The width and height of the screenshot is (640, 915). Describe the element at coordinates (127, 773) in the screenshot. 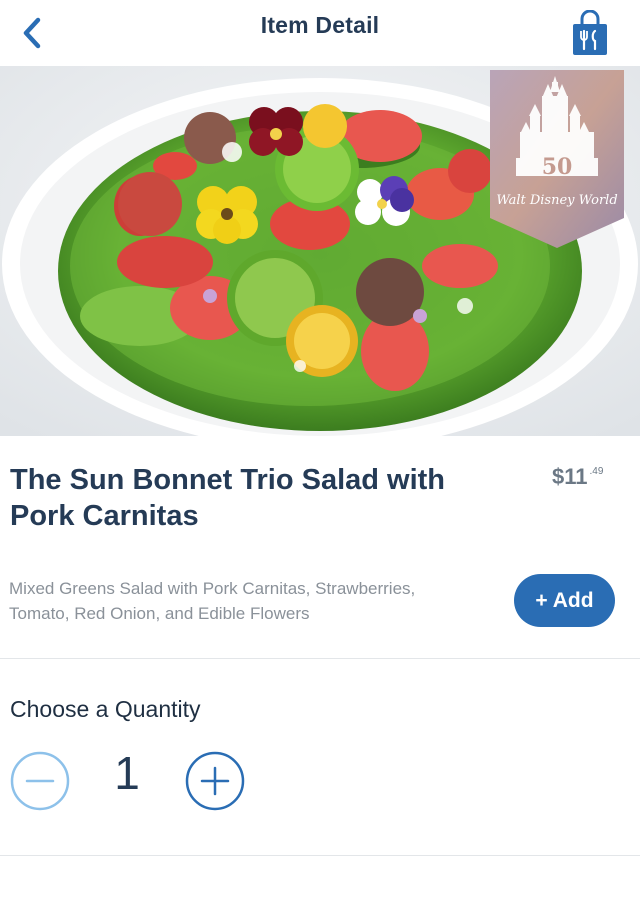

I see `quantity-value: 1` at that location.